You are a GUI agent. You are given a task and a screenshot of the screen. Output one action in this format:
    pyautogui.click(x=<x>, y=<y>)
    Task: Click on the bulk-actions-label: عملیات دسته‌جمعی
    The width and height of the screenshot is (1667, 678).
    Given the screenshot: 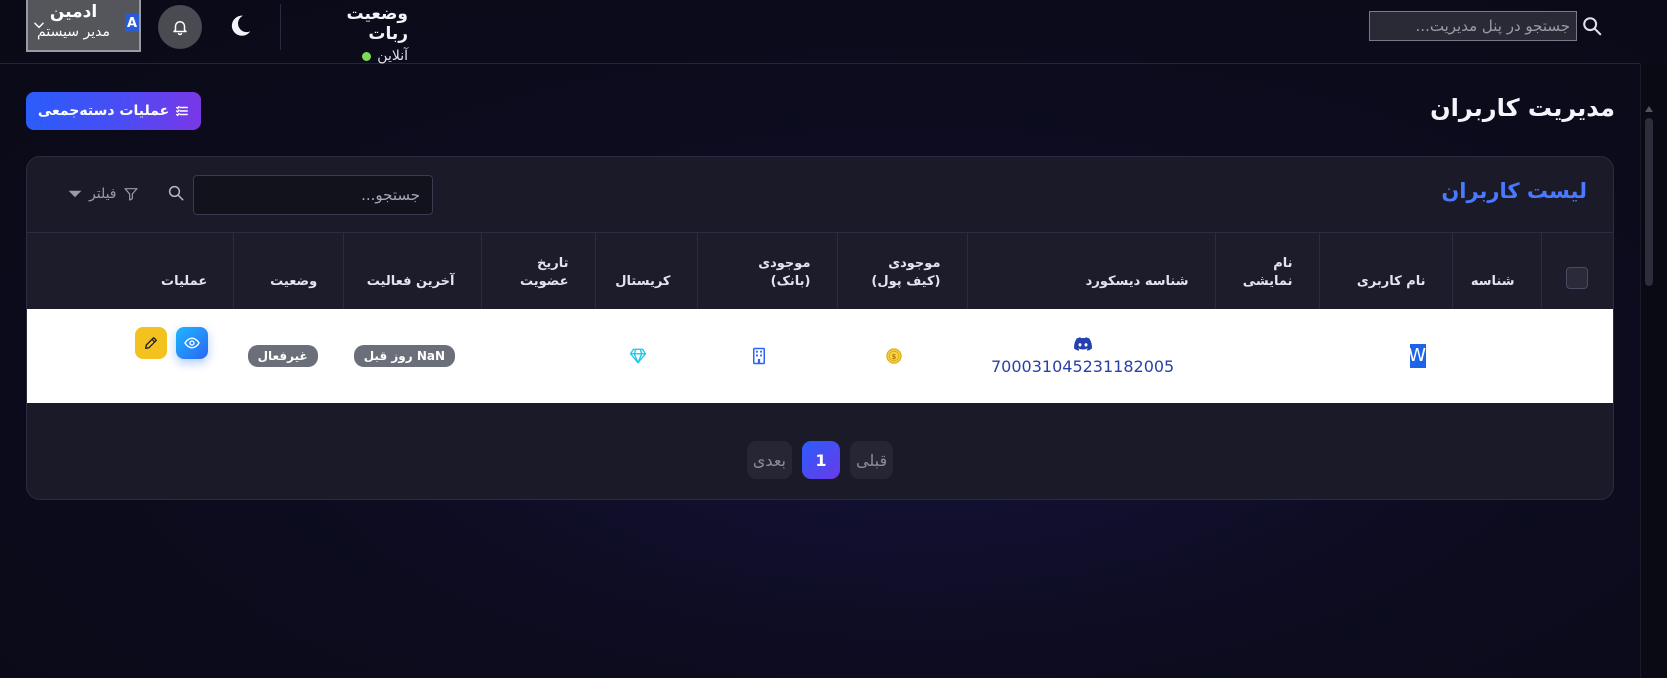 What is the action you would take?
    pyautogui.click(x=103, y=111)
    